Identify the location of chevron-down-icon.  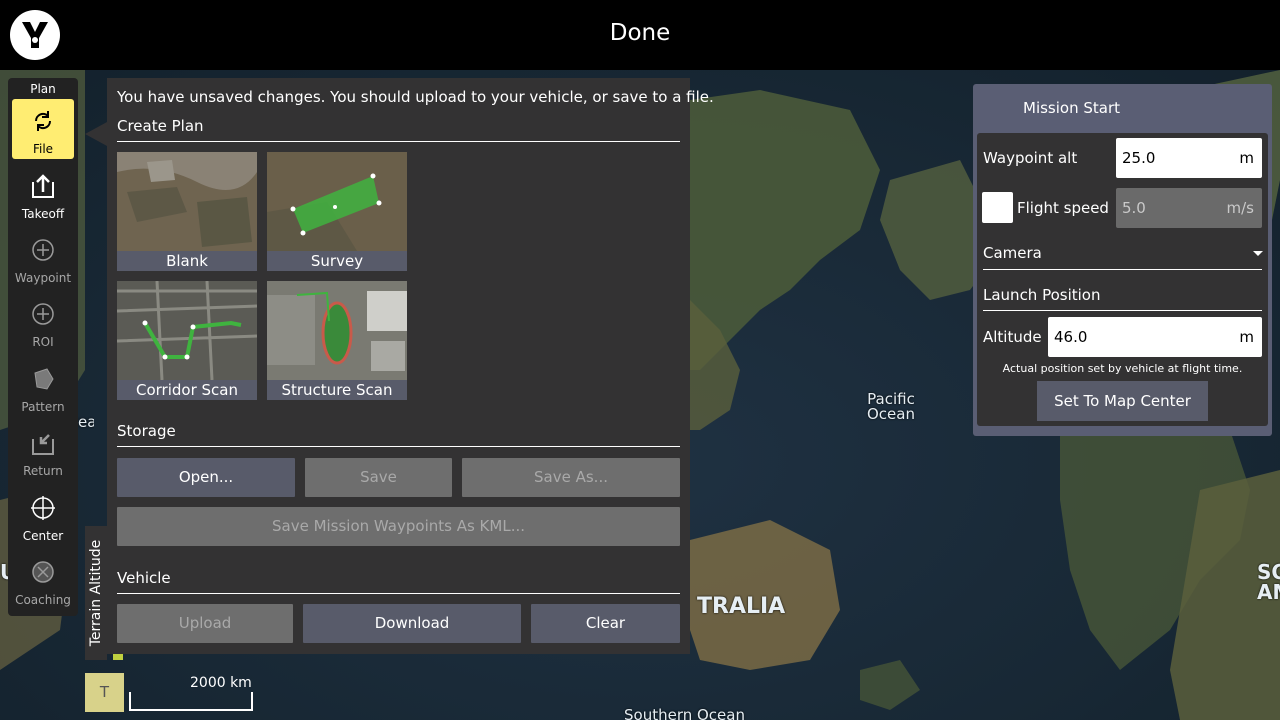
(1258, 253).